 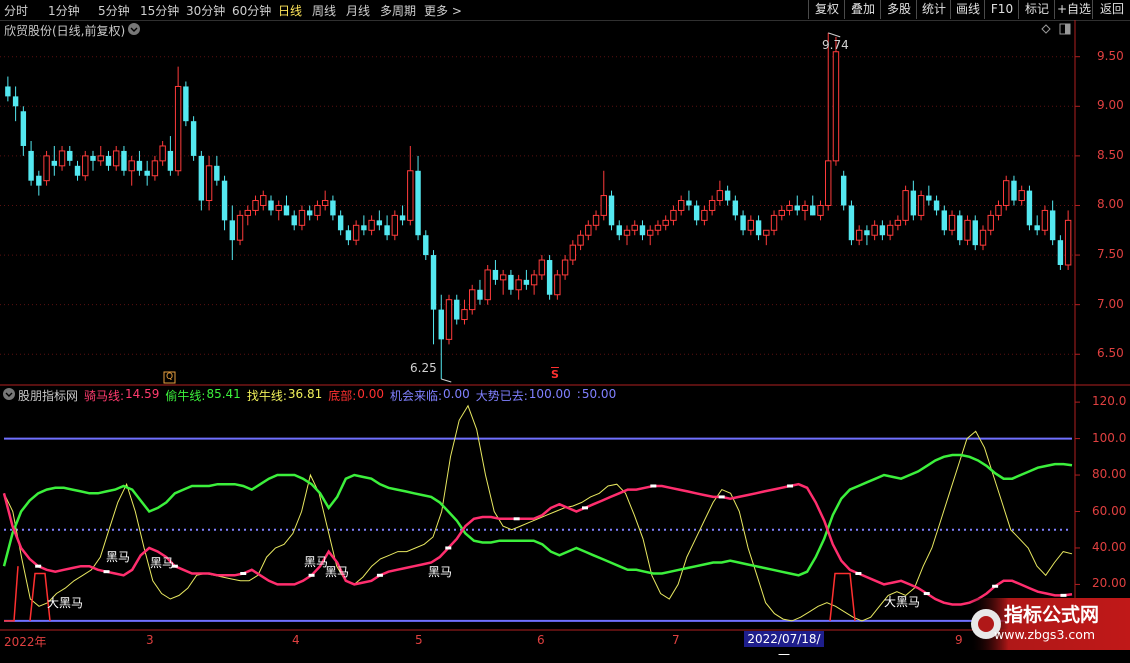 I want to click on indicator-name: 股朋指标网, so click(x=48, y=396).